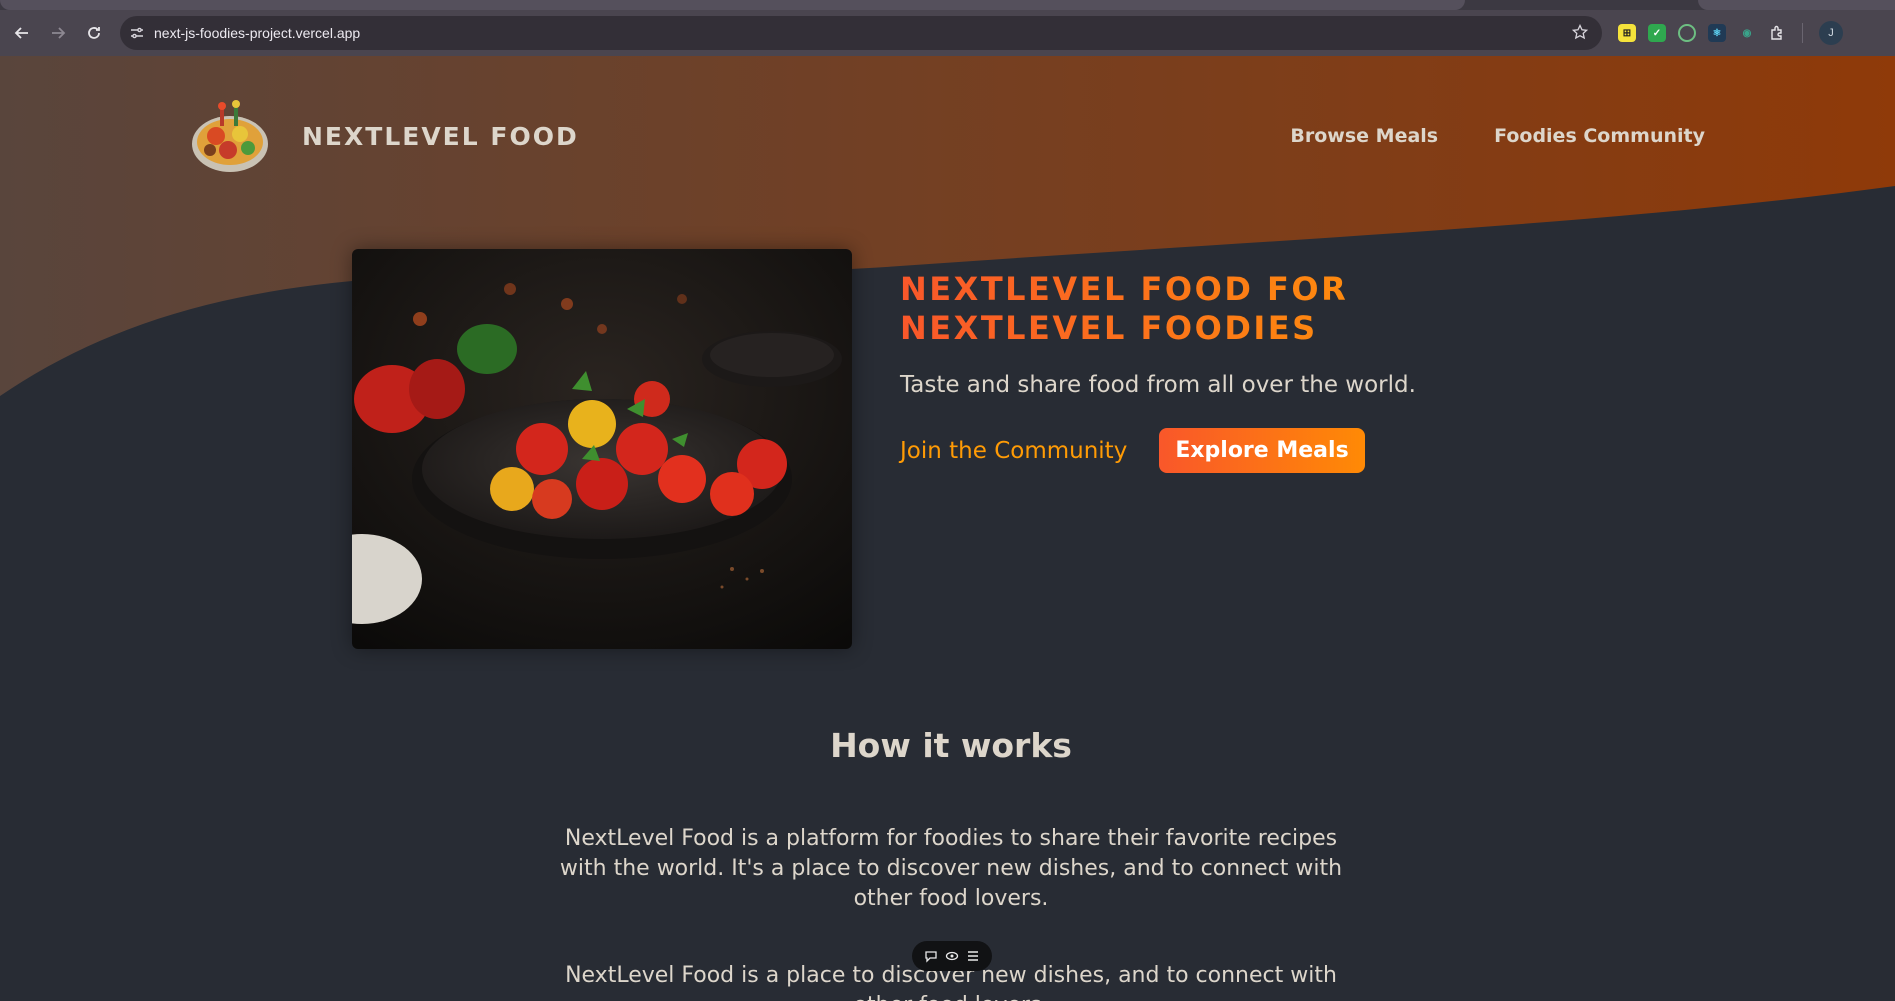 The width and height of the screenshot is (1895, 1001). Describe the element at coordinates (973, 956) in the screenshot. I see `menu-icon` at that location.